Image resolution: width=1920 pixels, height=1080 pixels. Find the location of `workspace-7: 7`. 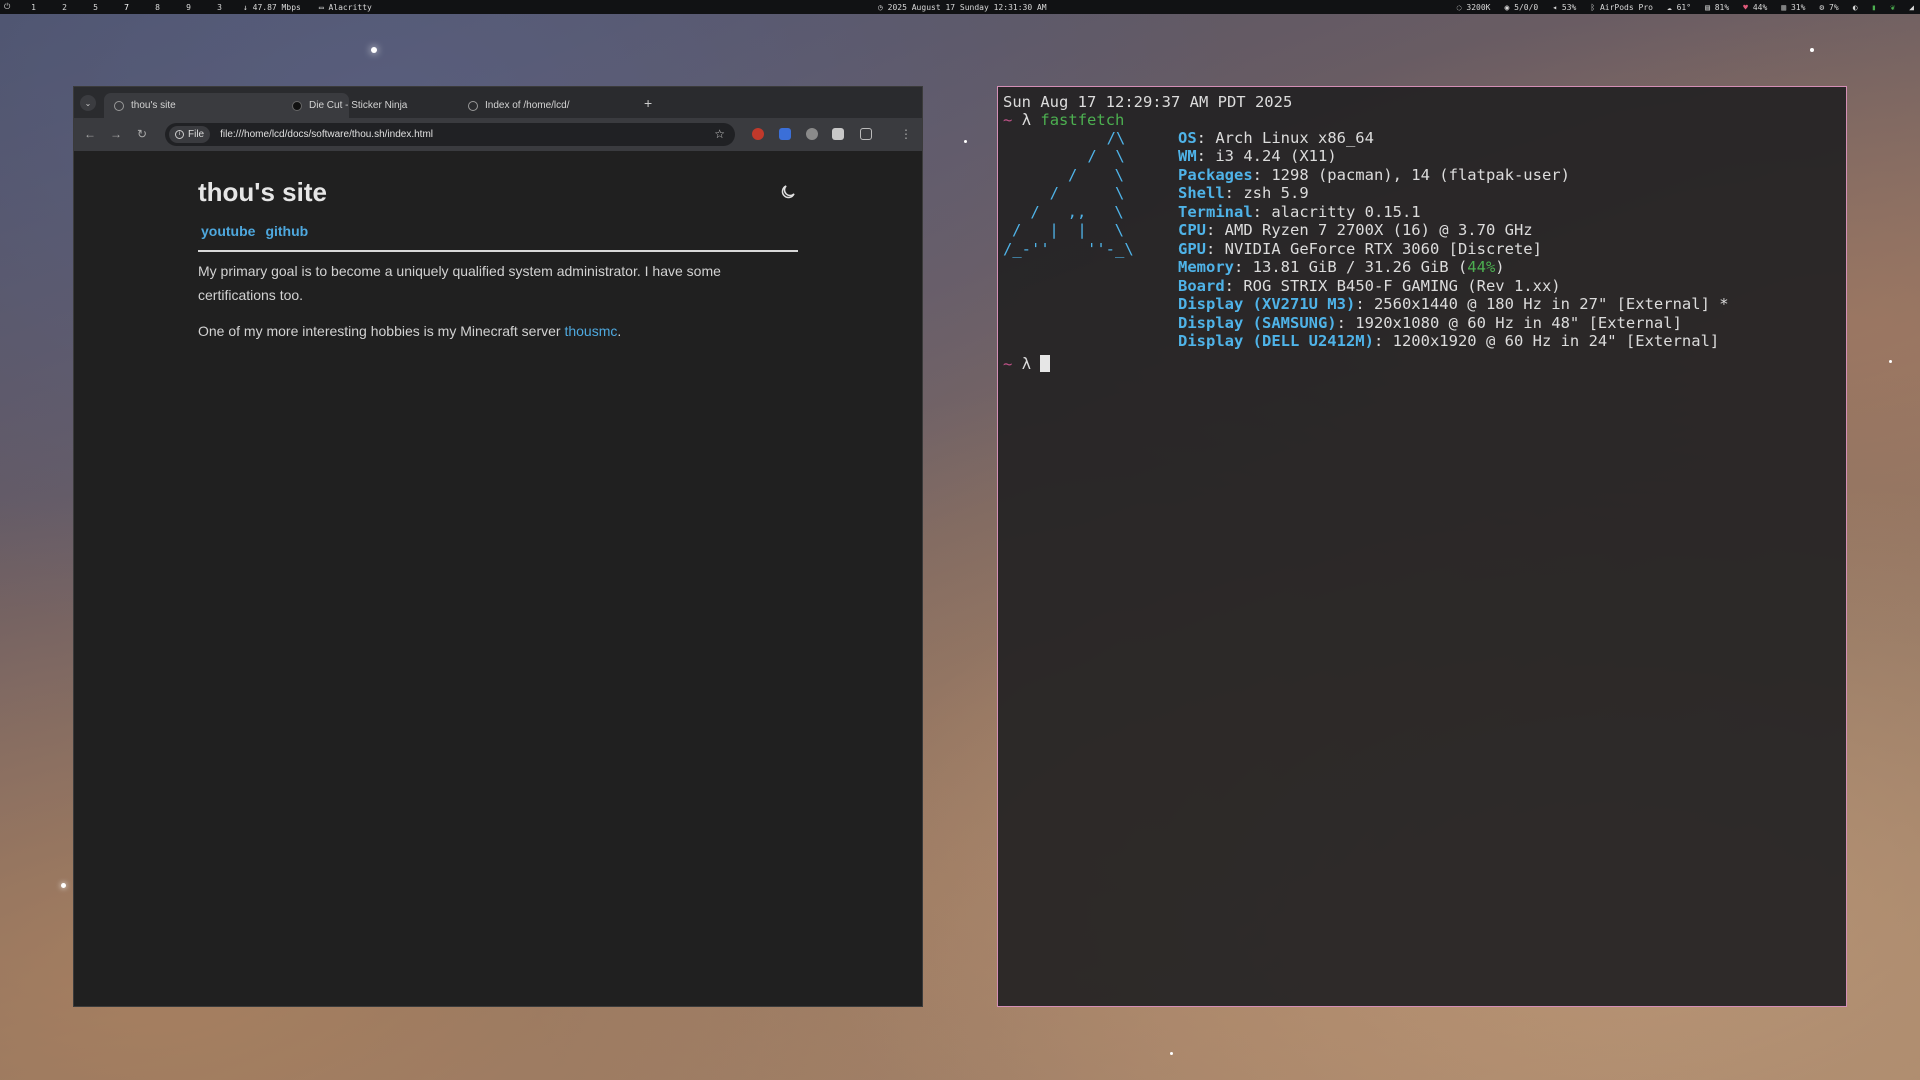

workspace-7: 7 is located at coordinates (126, 7).